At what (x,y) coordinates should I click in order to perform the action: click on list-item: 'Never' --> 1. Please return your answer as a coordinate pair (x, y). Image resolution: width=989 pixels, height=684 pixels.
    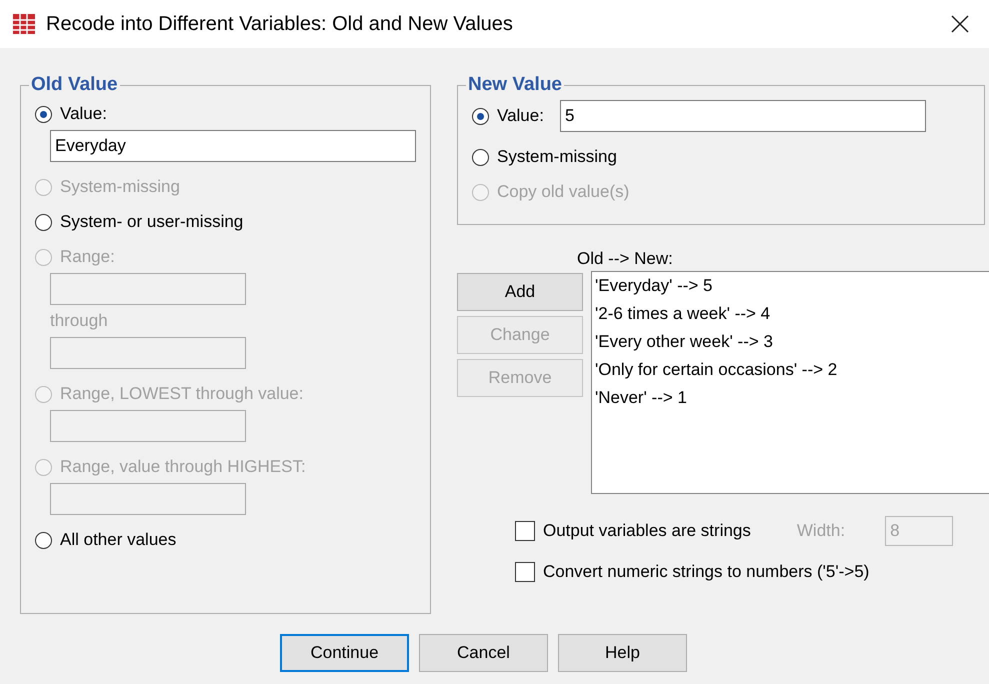
    Looking at the image, I should click on (791, 398).